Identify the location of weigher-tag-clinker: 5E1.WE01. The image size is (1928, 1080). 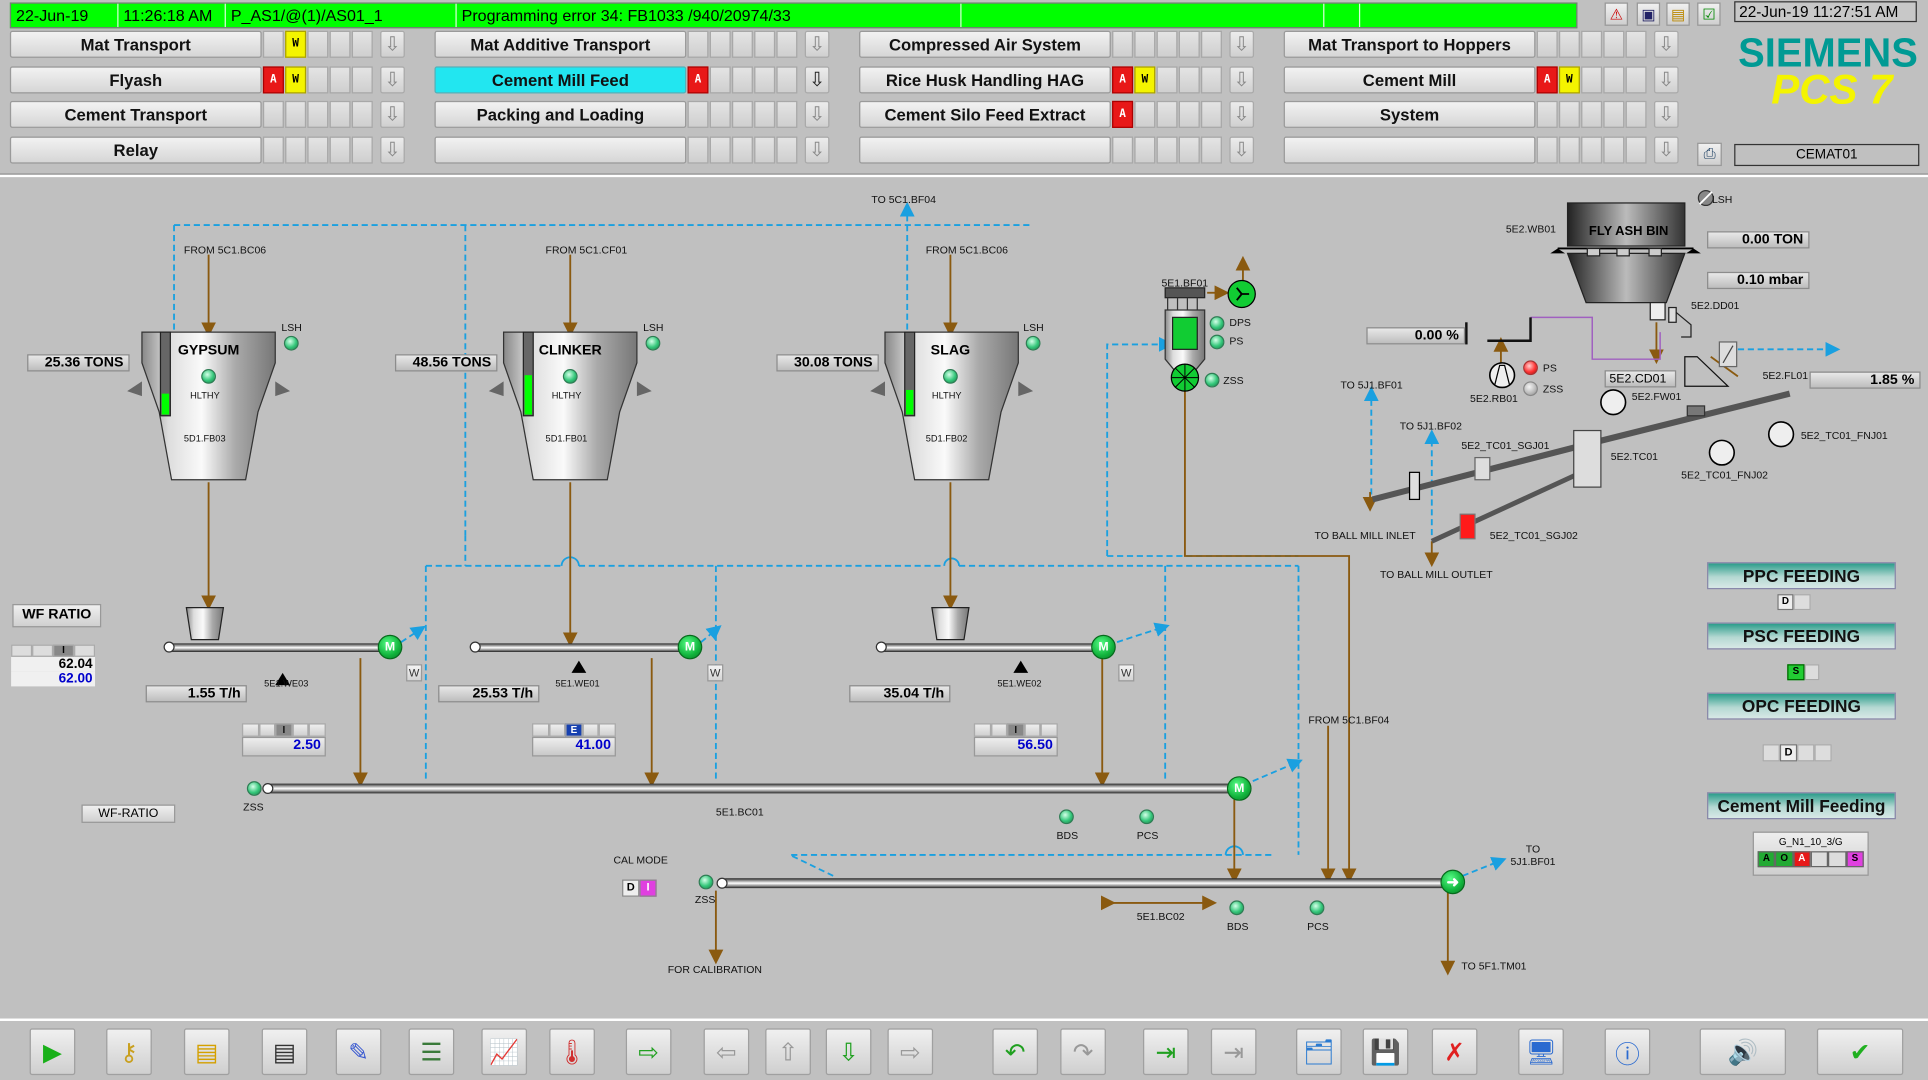
(577, 683).